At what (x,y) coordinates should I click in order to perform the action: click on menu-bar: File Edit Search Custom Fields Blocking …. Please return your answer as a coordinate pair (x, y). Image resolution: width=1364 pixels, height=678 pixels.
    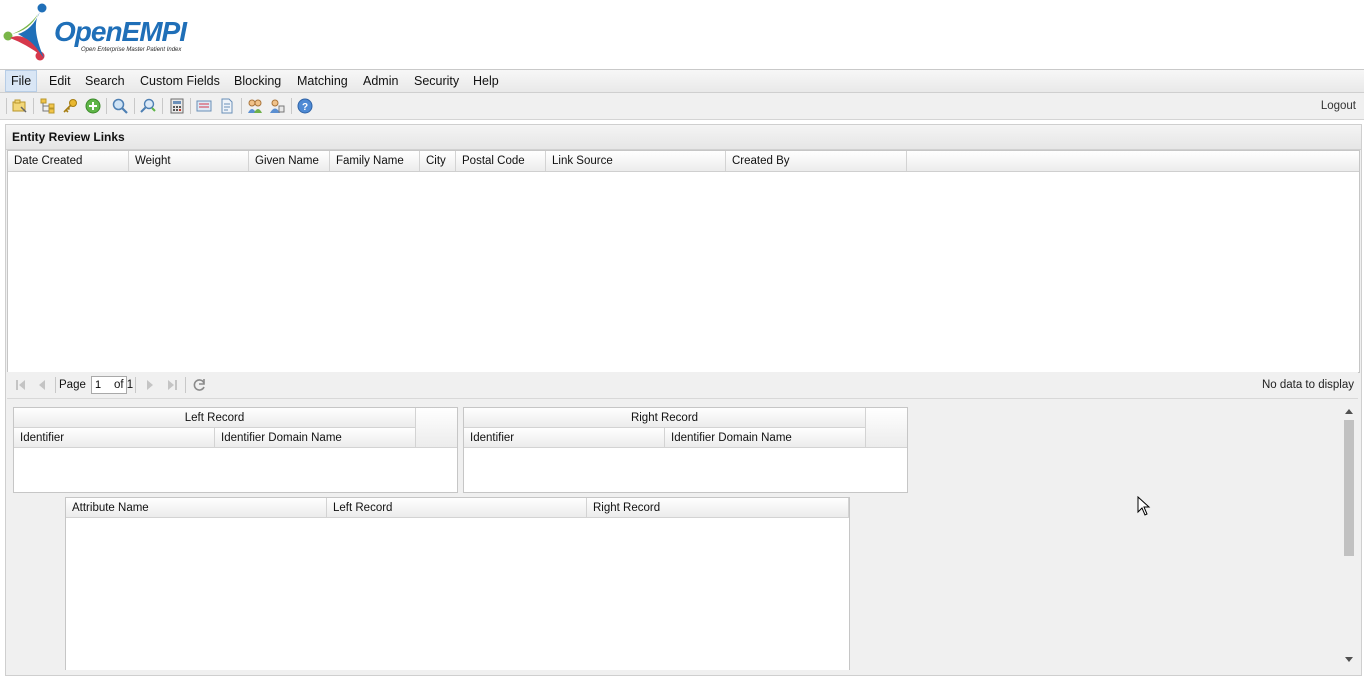
    Looking at the image, I should click on (682, 81).